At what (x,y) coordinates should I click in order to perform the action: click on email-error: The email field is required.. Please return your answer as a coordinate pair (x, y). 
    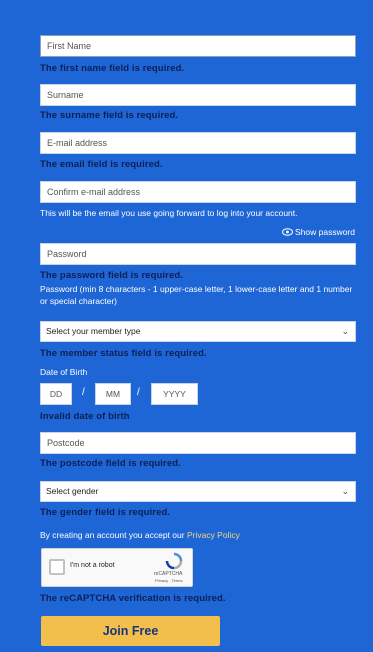
    Looking at the image, I should click on (101, 164).